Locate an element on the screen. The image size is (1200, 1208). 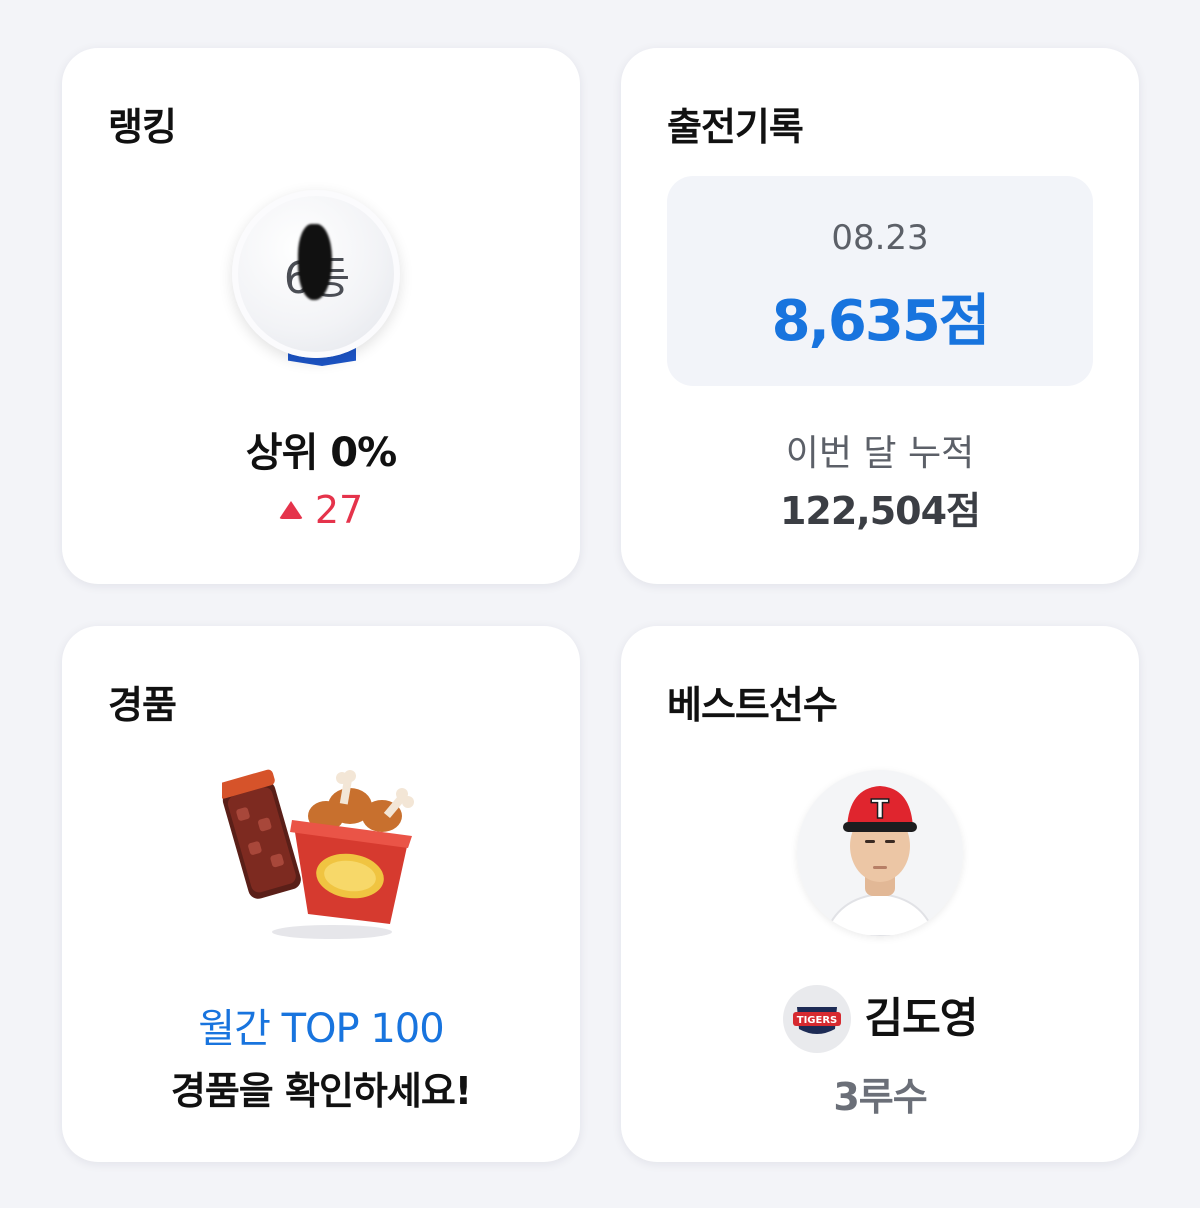
up-triangle-icon is located at coordinates (290, 509).